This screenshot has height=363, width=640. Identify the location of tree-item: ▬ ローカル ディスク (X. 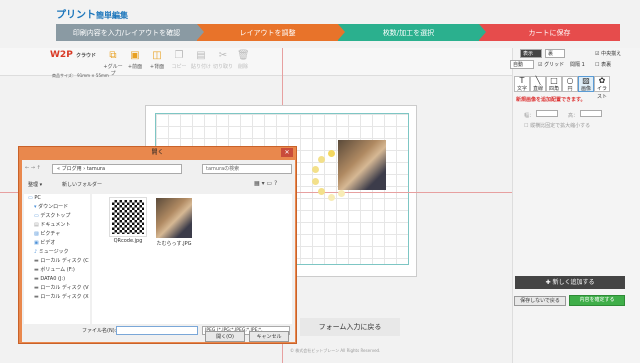
(57, 297).